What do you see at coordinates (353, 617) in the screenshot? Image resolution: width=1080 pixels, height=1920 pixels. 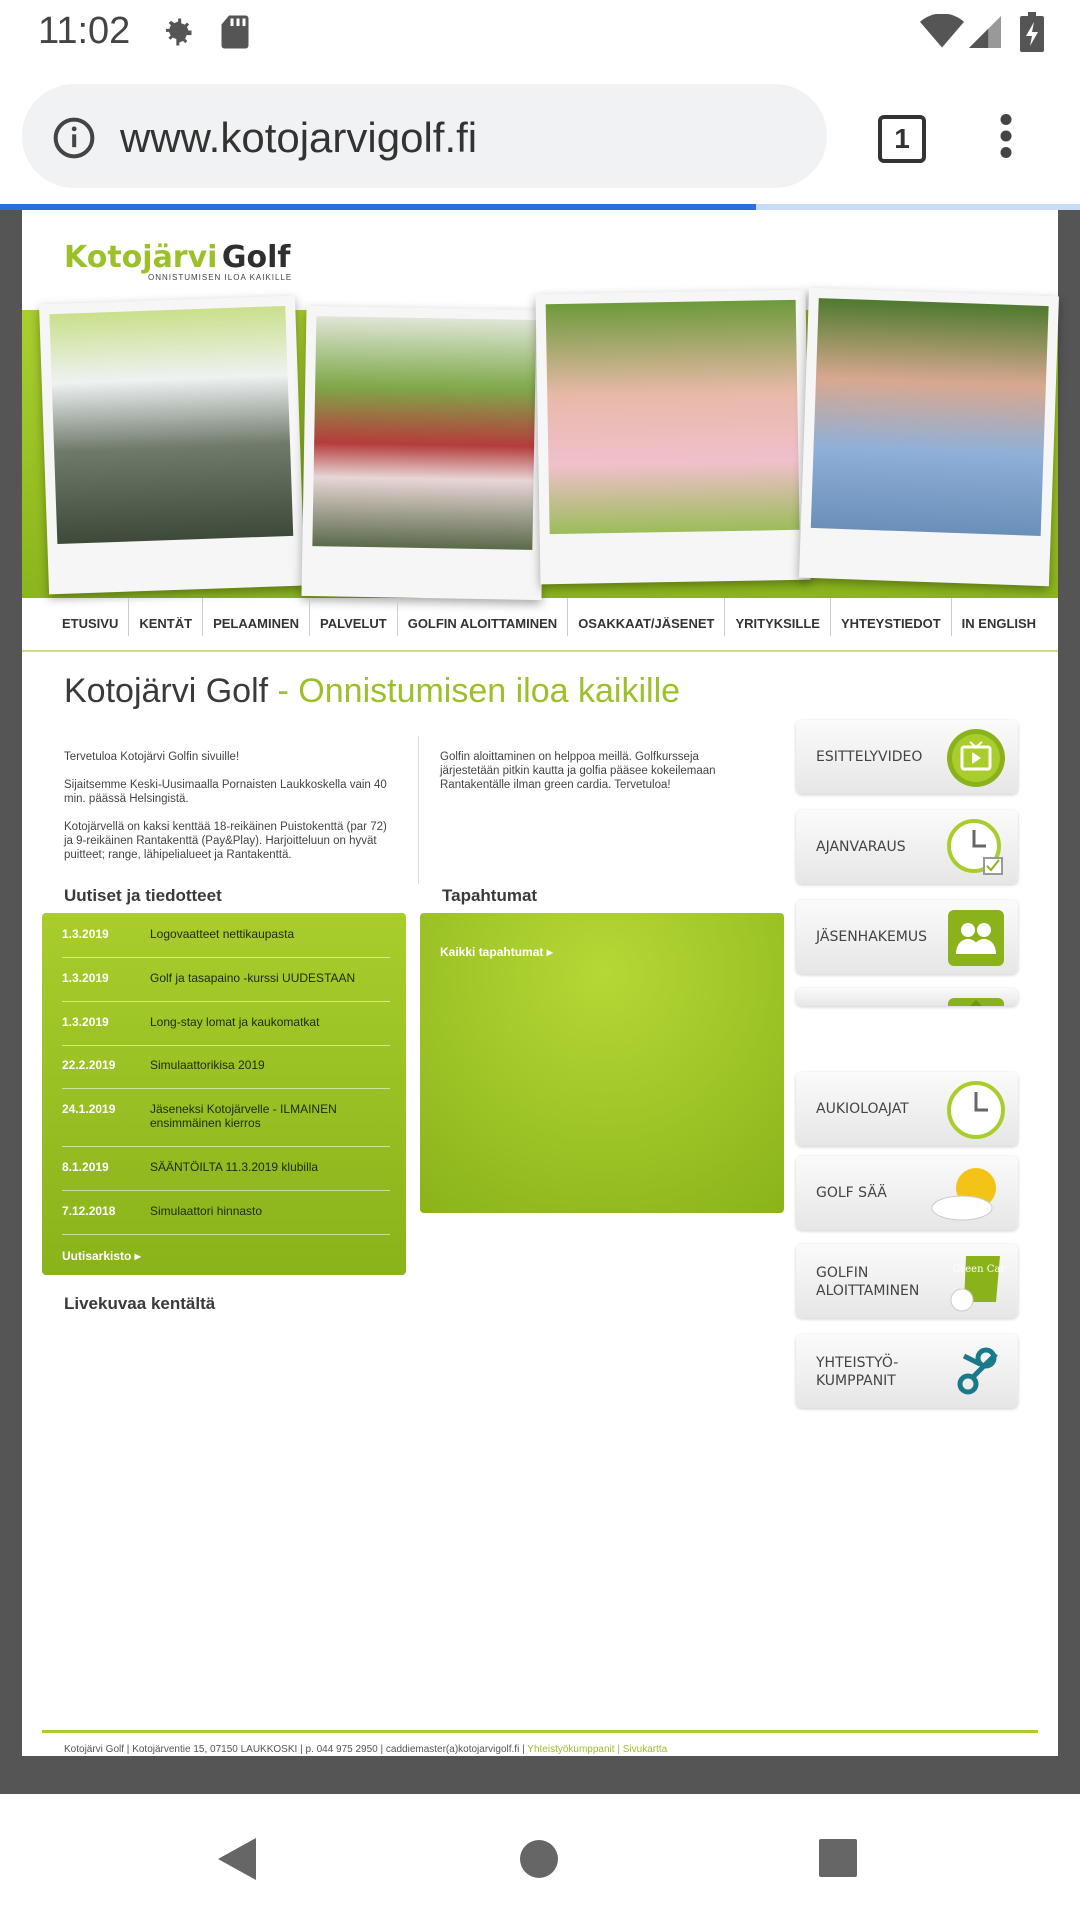 I see `nav-item-palvelut: PALVELUT` at bounding box center [353, 617].